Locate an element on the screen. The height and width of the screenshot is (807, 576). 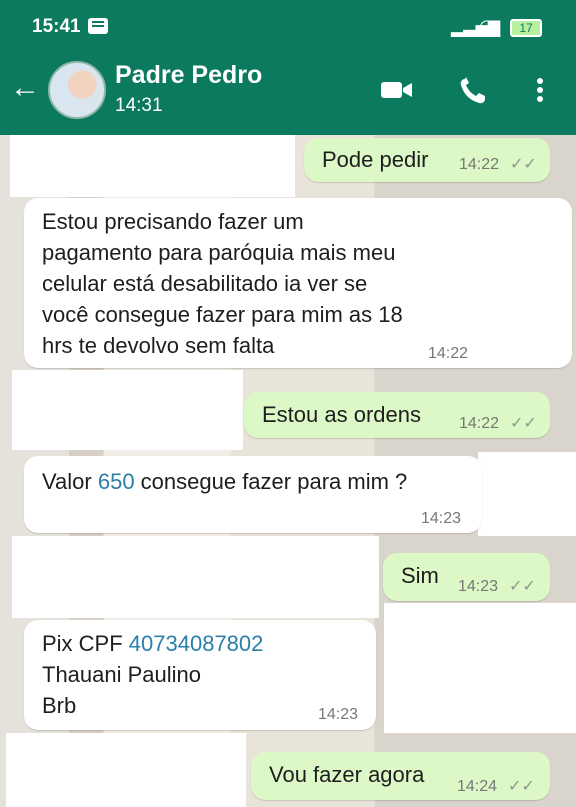
status-time: 15:41 is located at coordinates (56, 26).